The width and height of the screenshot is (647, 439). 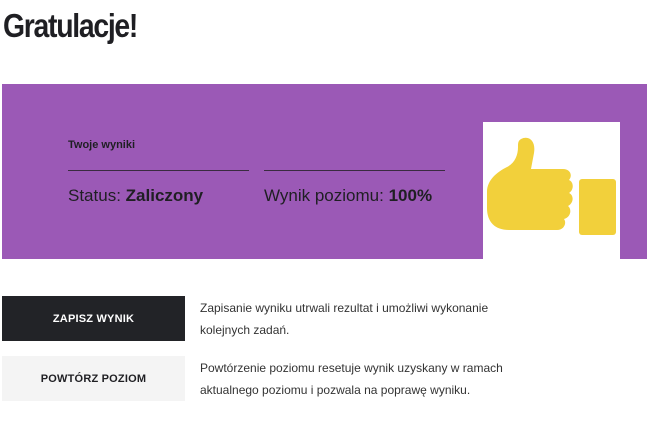 What do you see at coordinates (324, 195) in the screenshot?
I see `score-label: Wynik poziomu:` at bounding box center [324, 195].